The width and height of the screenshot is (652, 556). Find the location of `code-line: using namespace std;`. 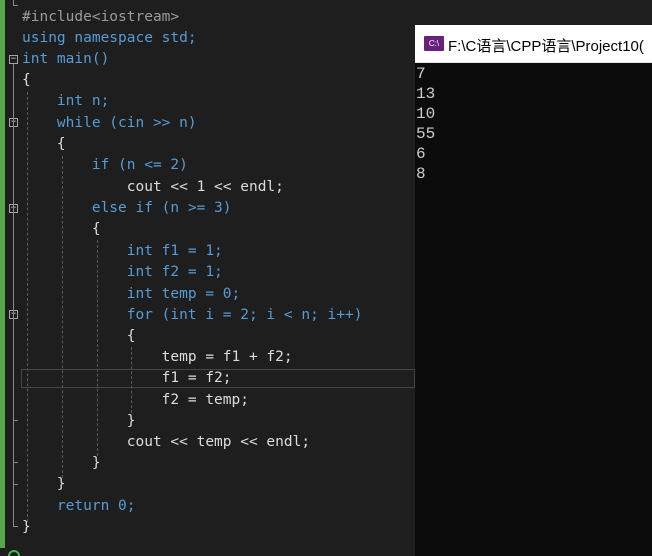

code-line: using namespace std; is located at coordinates (109, 38).